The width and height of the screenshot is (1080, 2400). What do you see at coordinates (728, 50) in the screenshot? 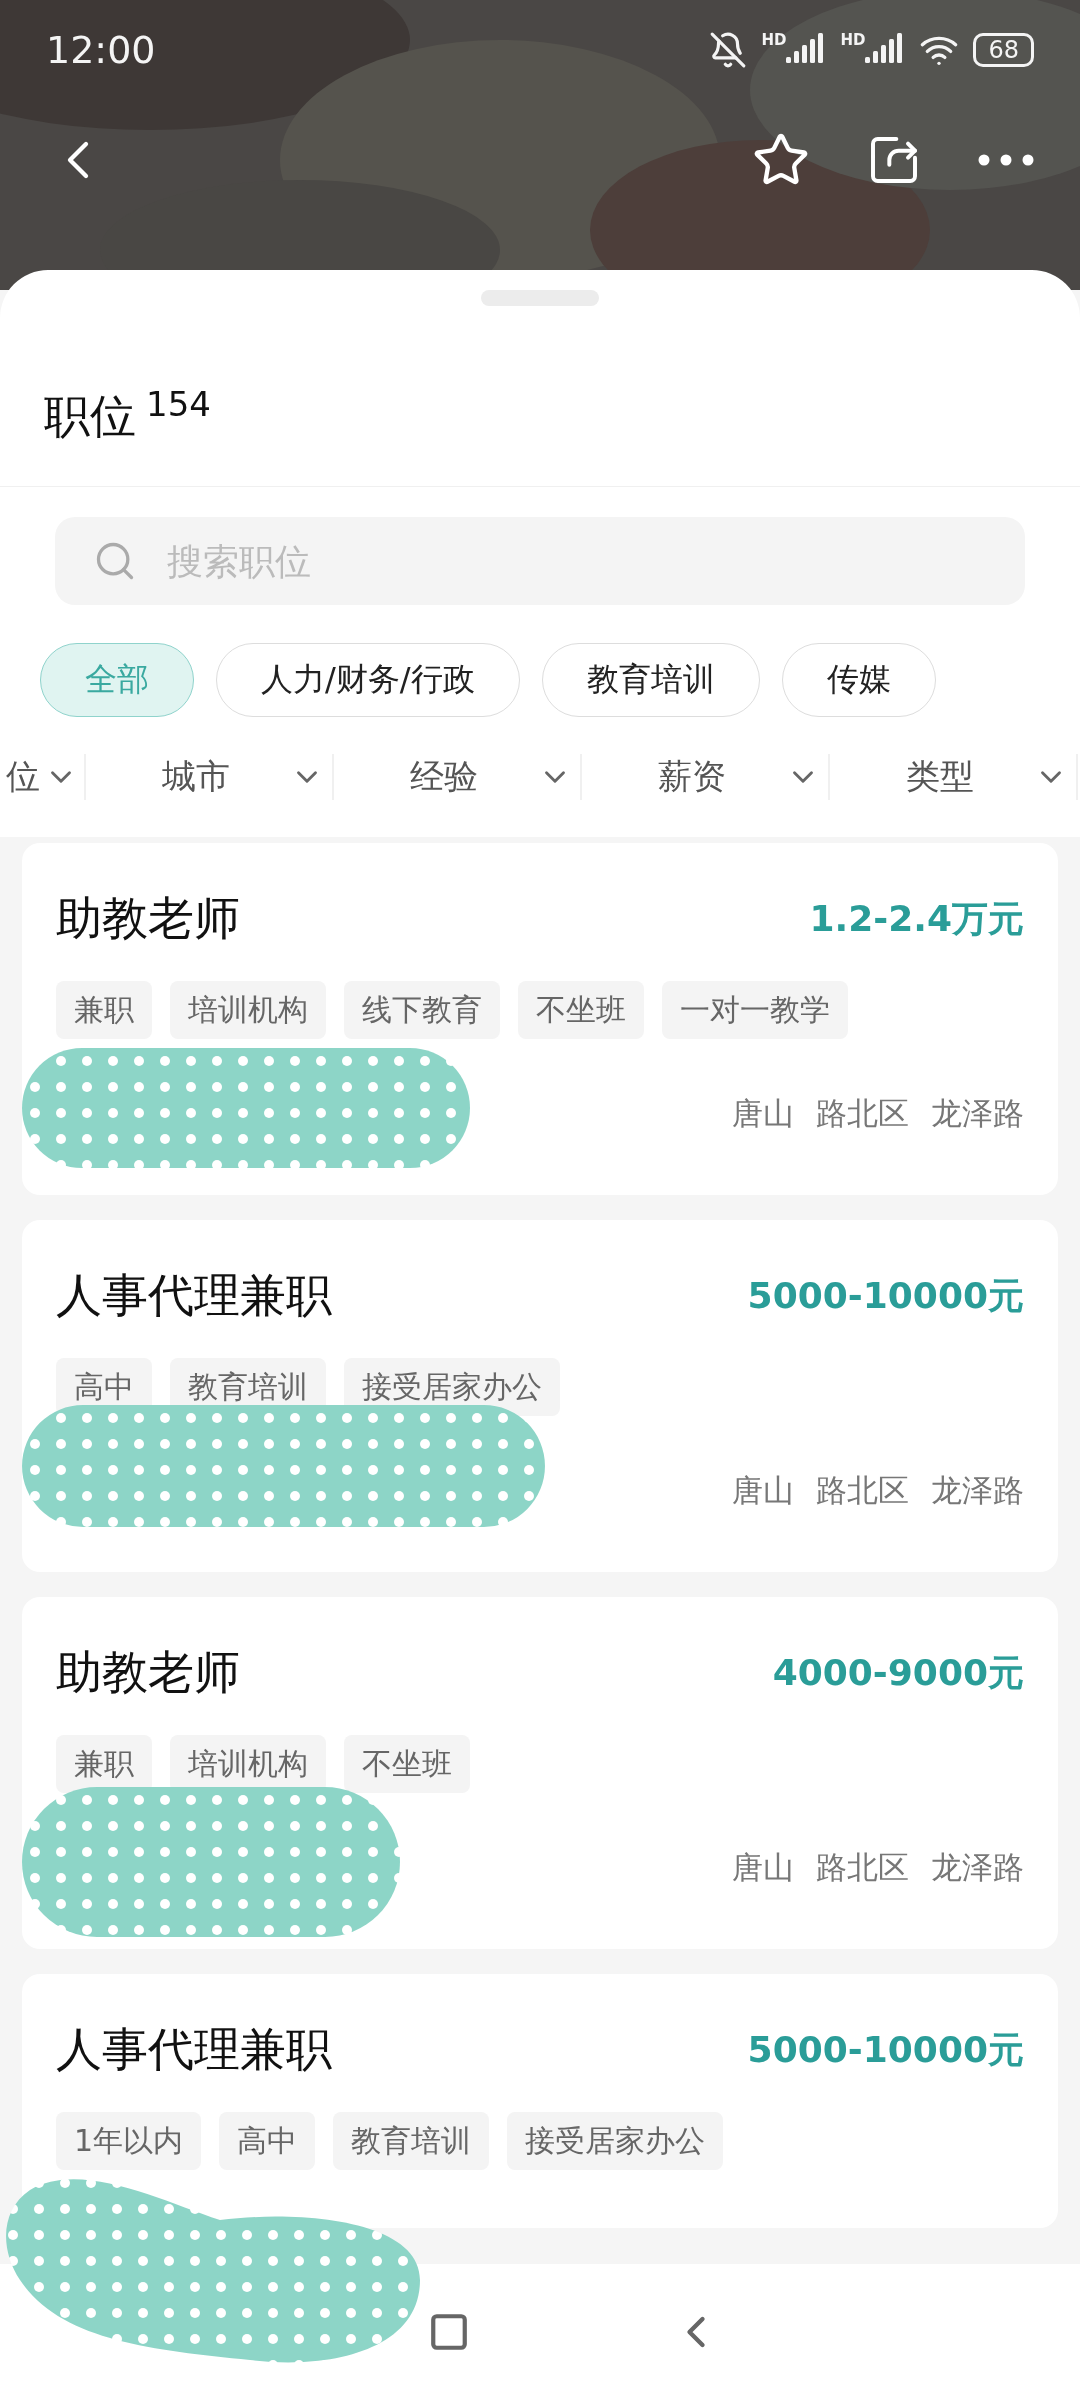
I see `mute-icon` at bounding box center [728, 50].